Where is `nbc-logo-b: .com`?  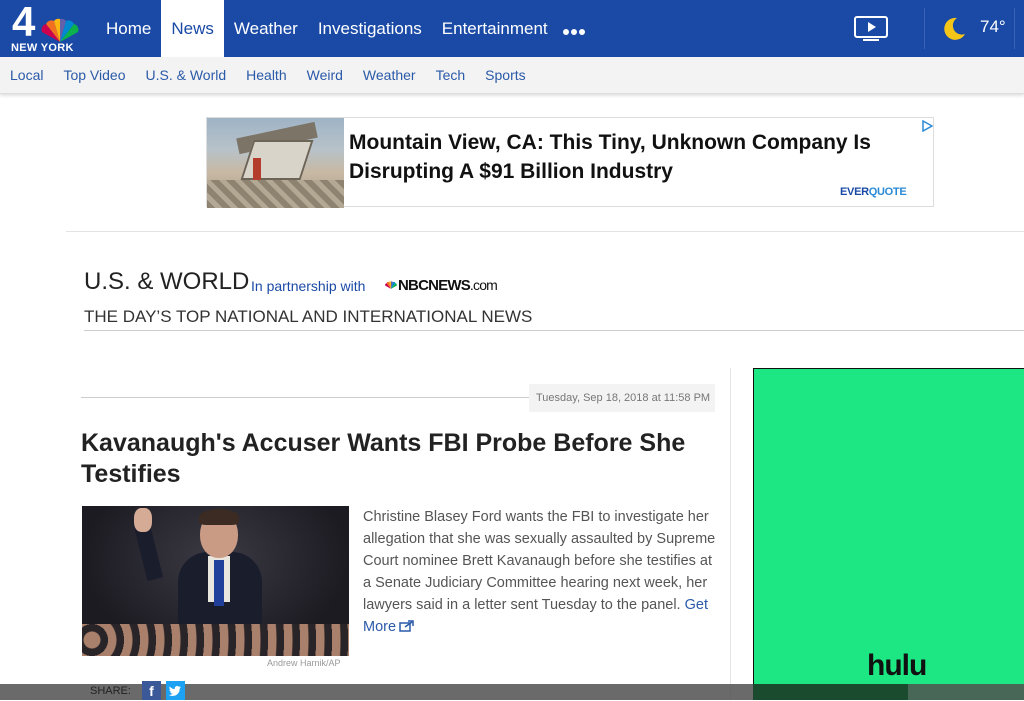
nbc-logo-b: .com is located at coordinates (483, 285).